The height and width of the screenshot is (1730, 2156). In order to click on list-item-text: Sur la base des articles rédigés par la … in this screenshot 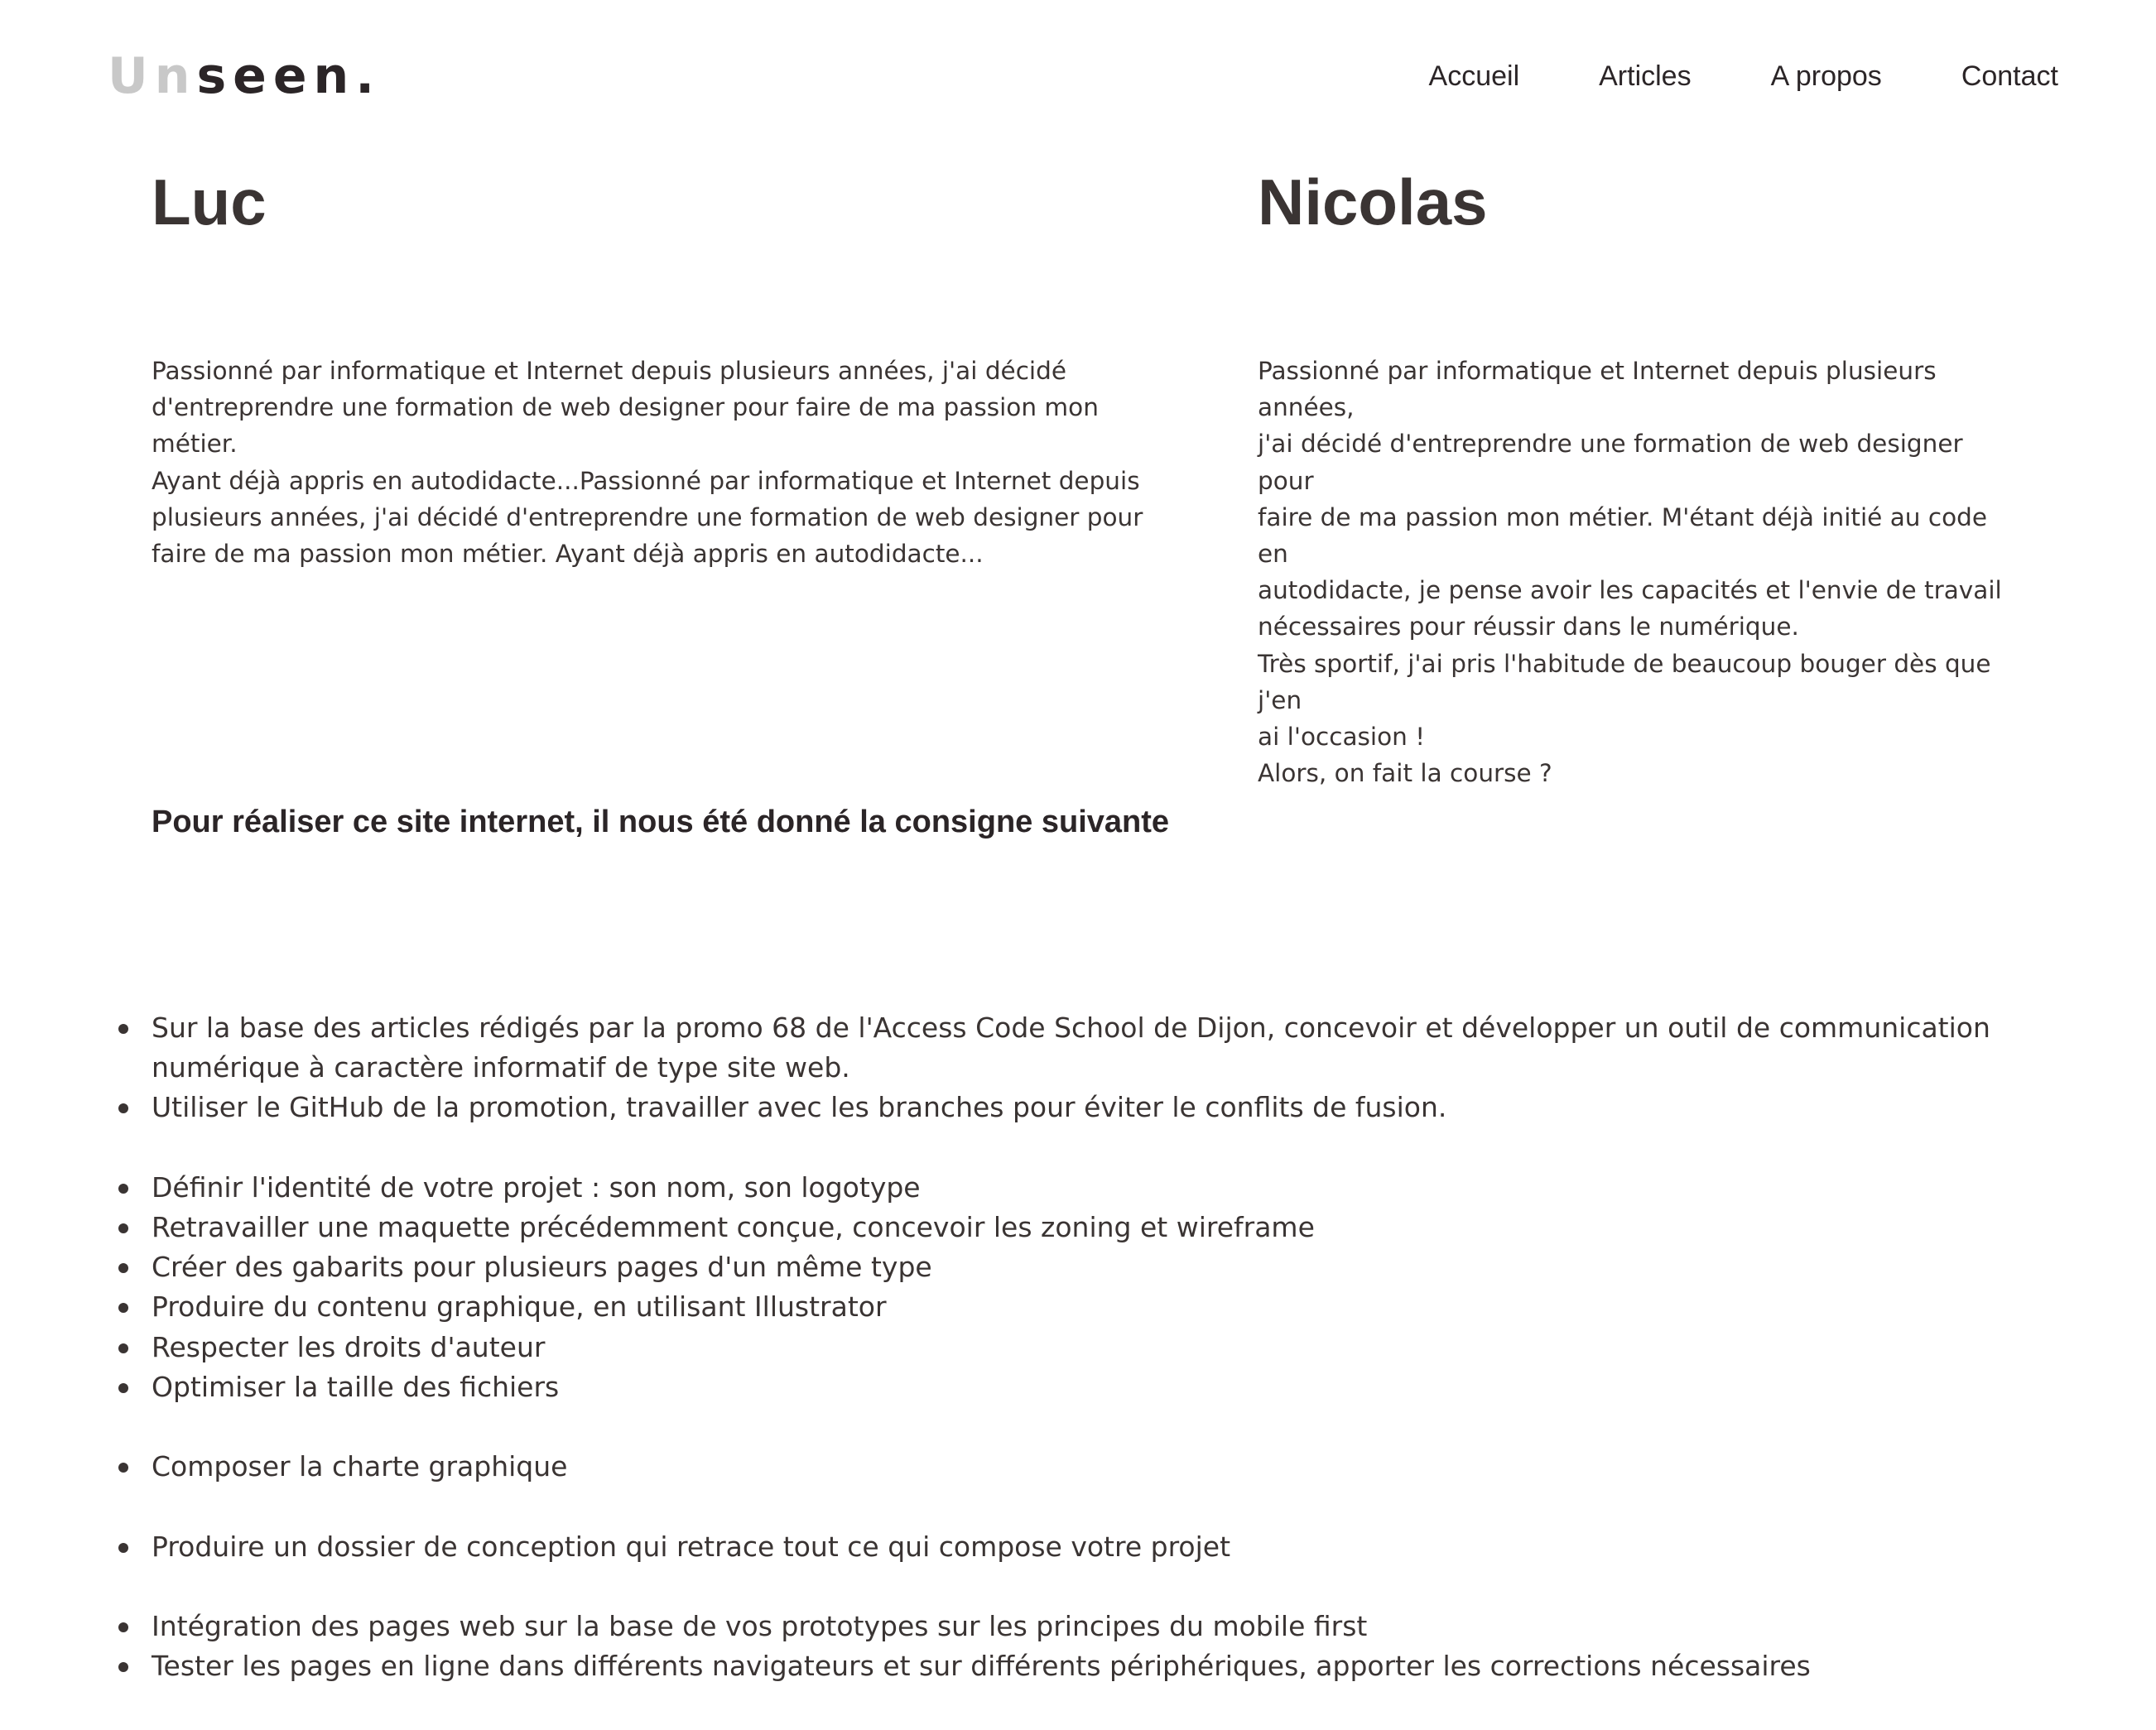, I will do `click(1071, 1048)`.